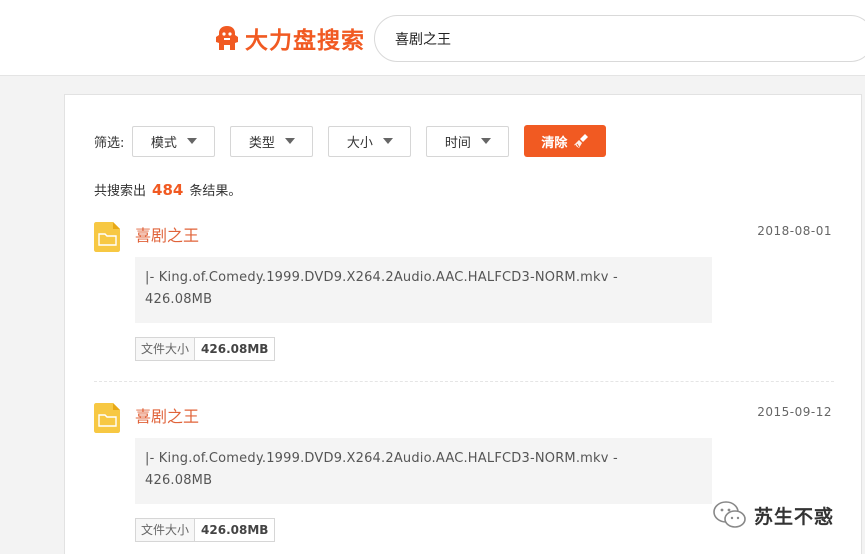  What do you see at coordinates (625, 39) in the screenshot?
I see `search-input` at bounding box center [625, 39].